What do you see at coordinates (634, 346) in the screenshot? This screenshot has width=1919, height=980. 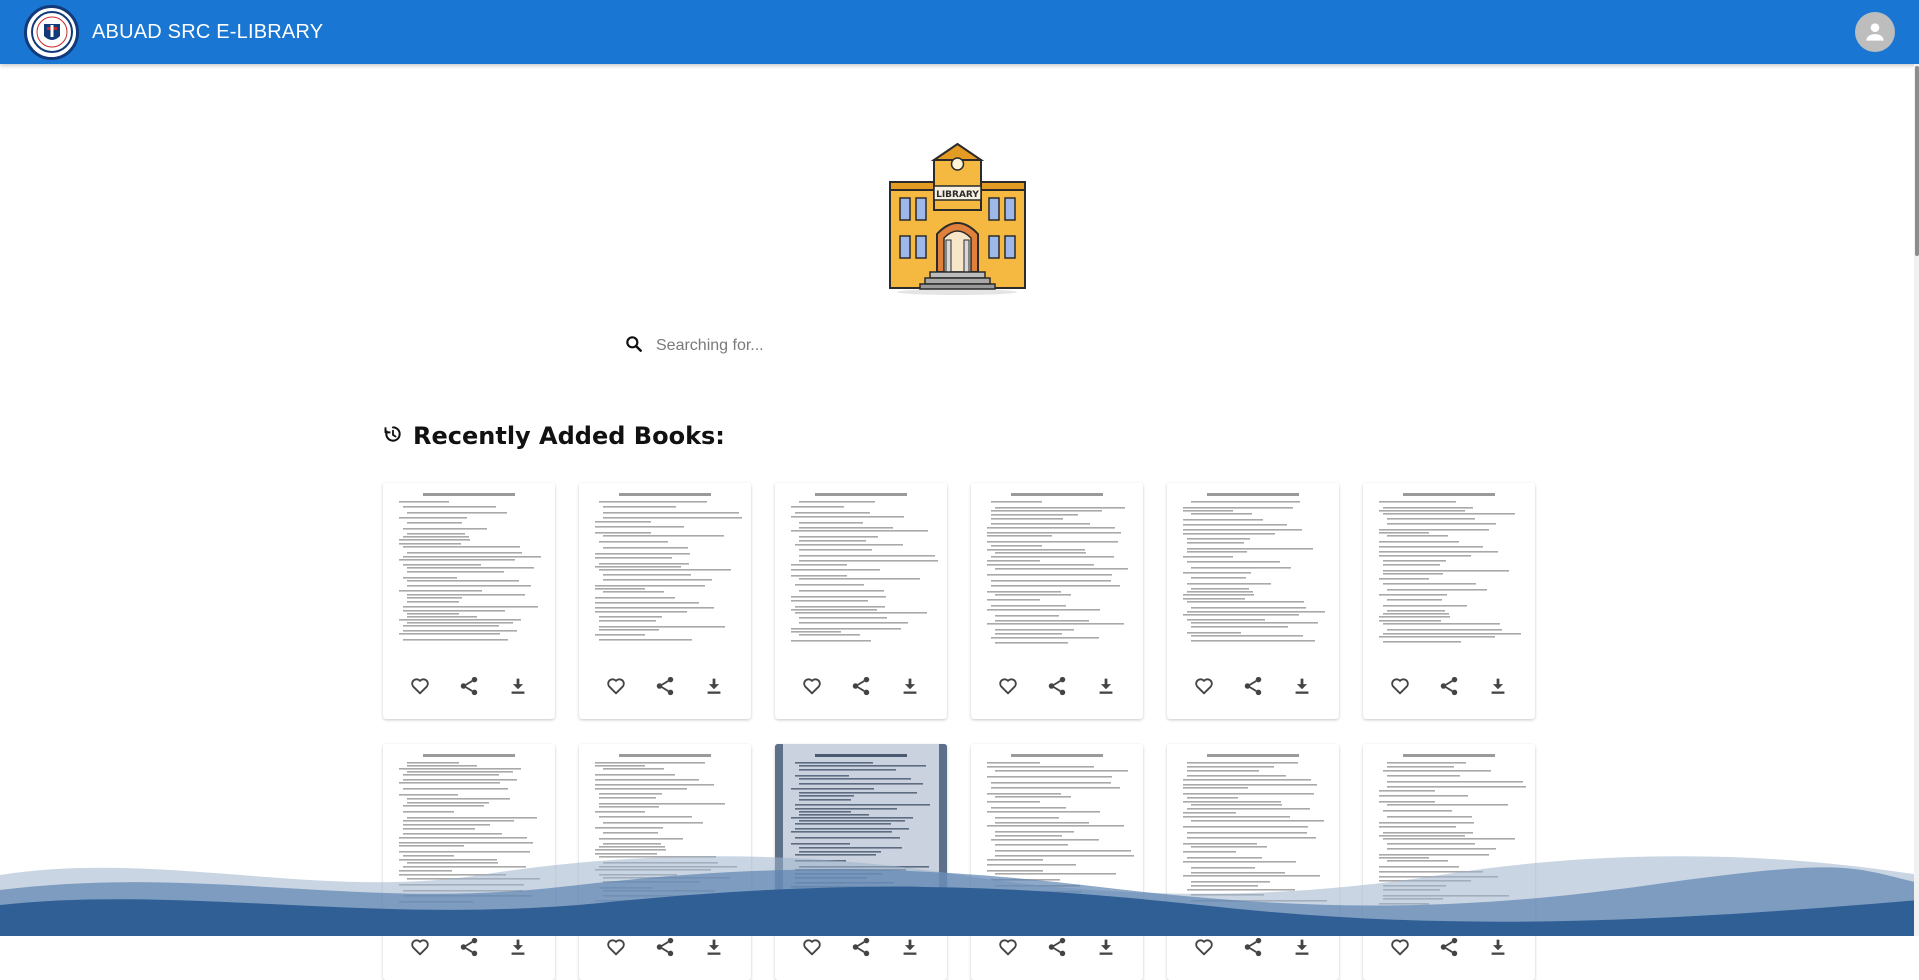 I see `search-icon` at bounding box center [634, 346].